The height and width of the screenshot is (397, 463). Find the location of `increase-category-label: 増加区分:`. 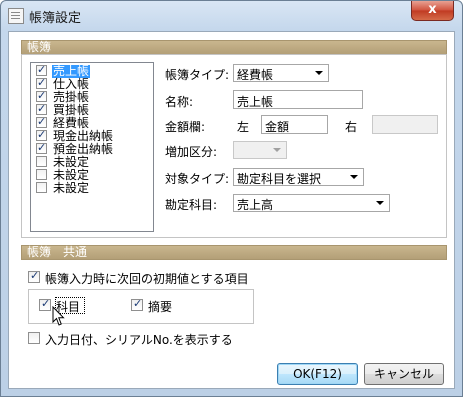

increase-category-label: 増加区分: is located at coordinates (191, 152).